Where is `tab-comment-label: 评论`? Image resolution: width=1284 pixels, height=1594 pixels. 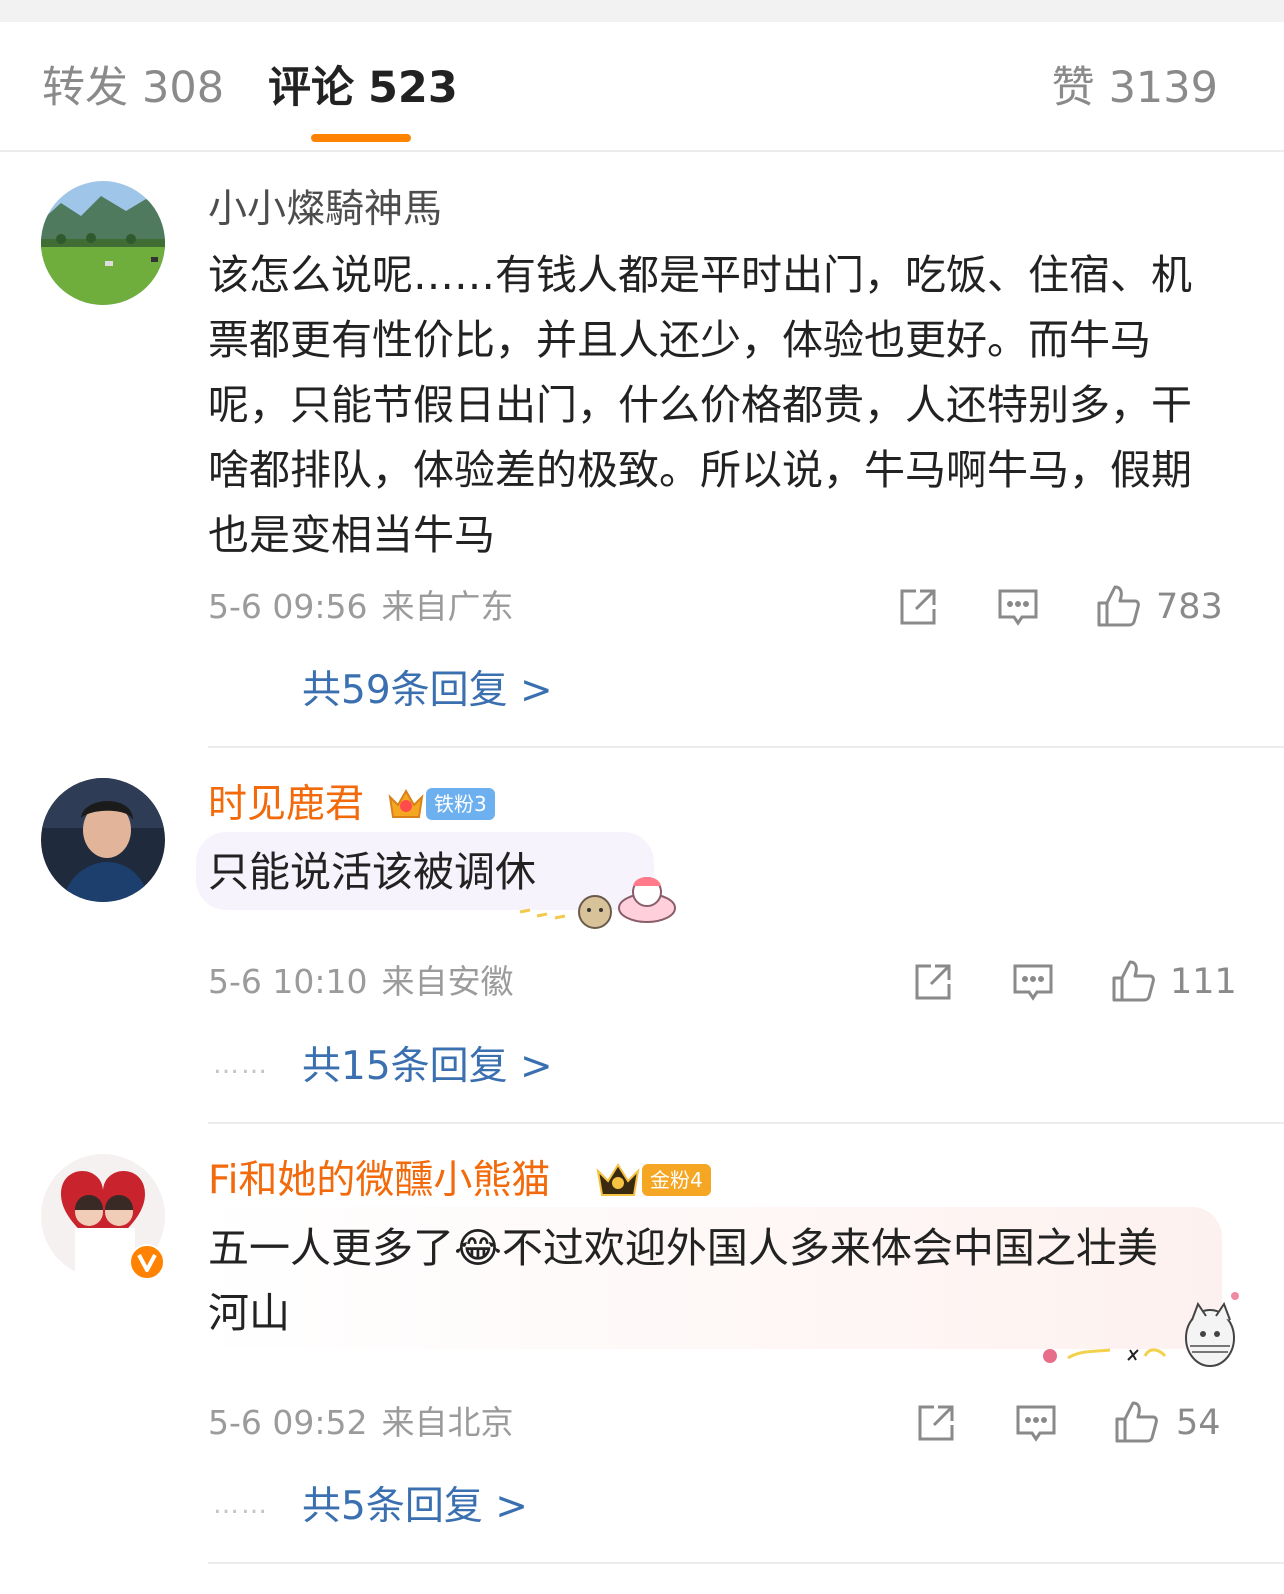 tab-comment-label: 评论 is located at coordinates (311, 88).